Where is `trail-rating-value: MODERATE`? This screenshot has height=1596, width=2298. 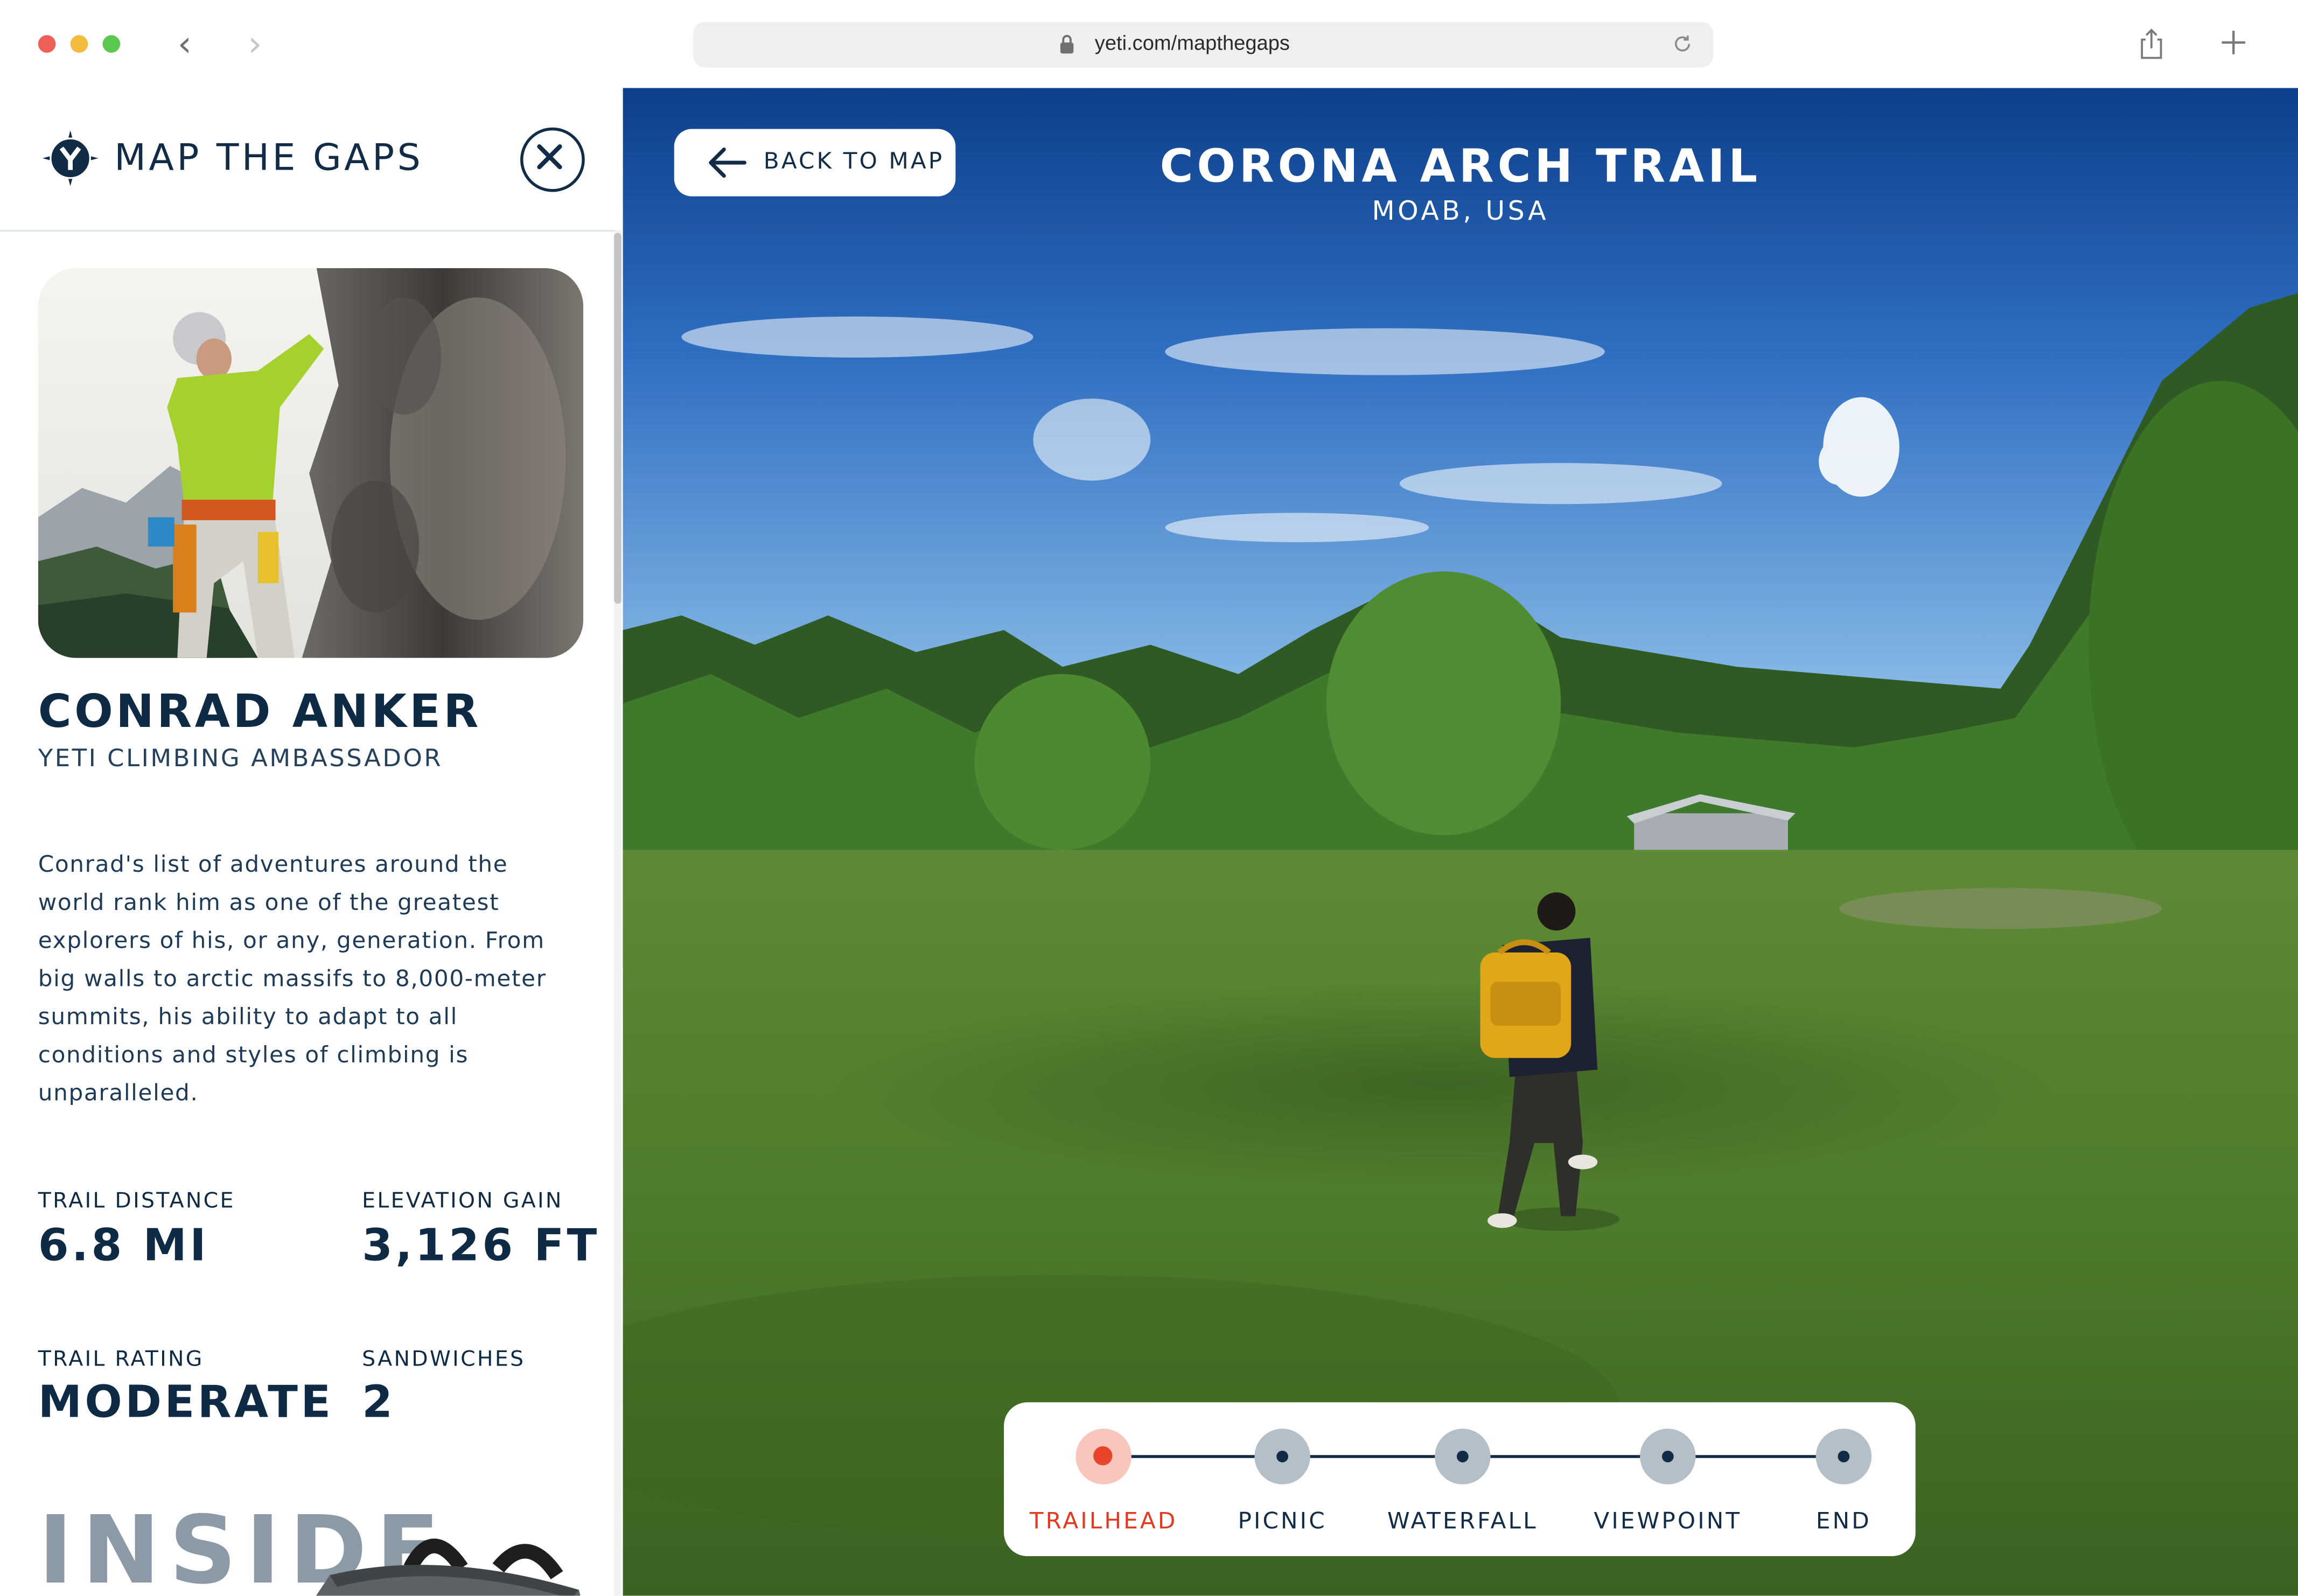 trail-rating-value: MODERATE is located at coordinates (186, 1403).